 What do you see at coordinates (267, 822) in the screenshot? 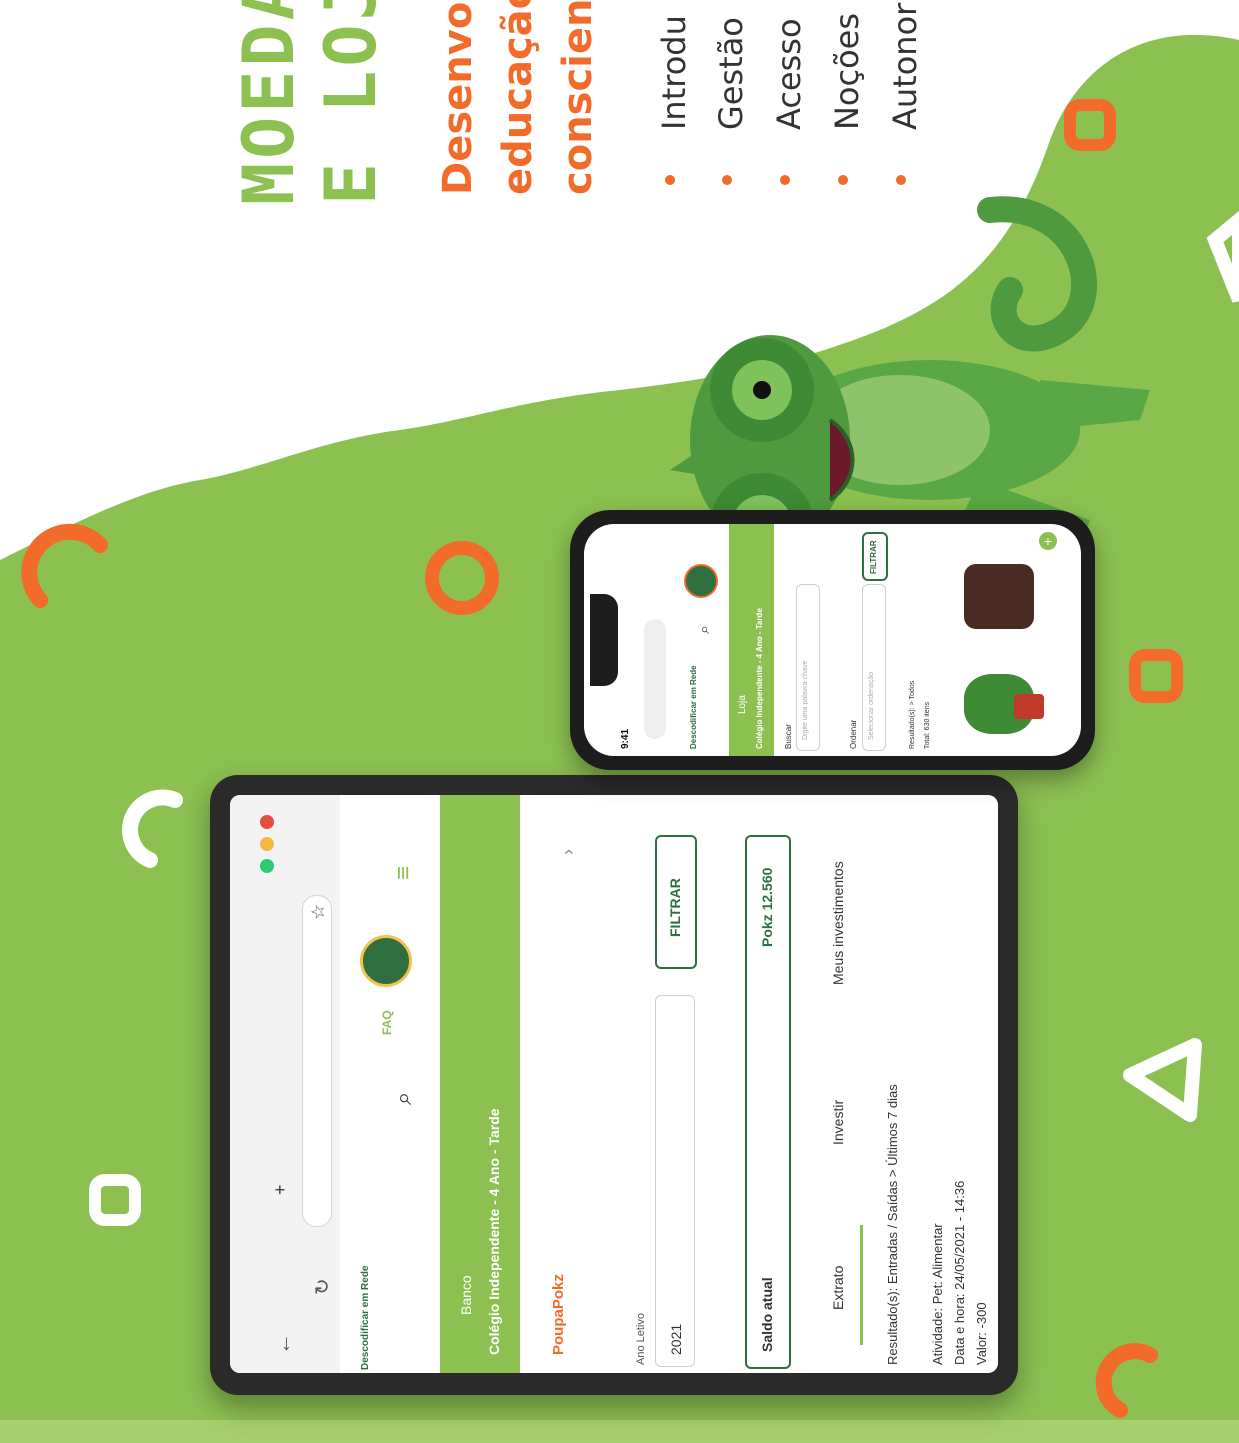
I see `window-close-dot` at bounding box center [267, 822].